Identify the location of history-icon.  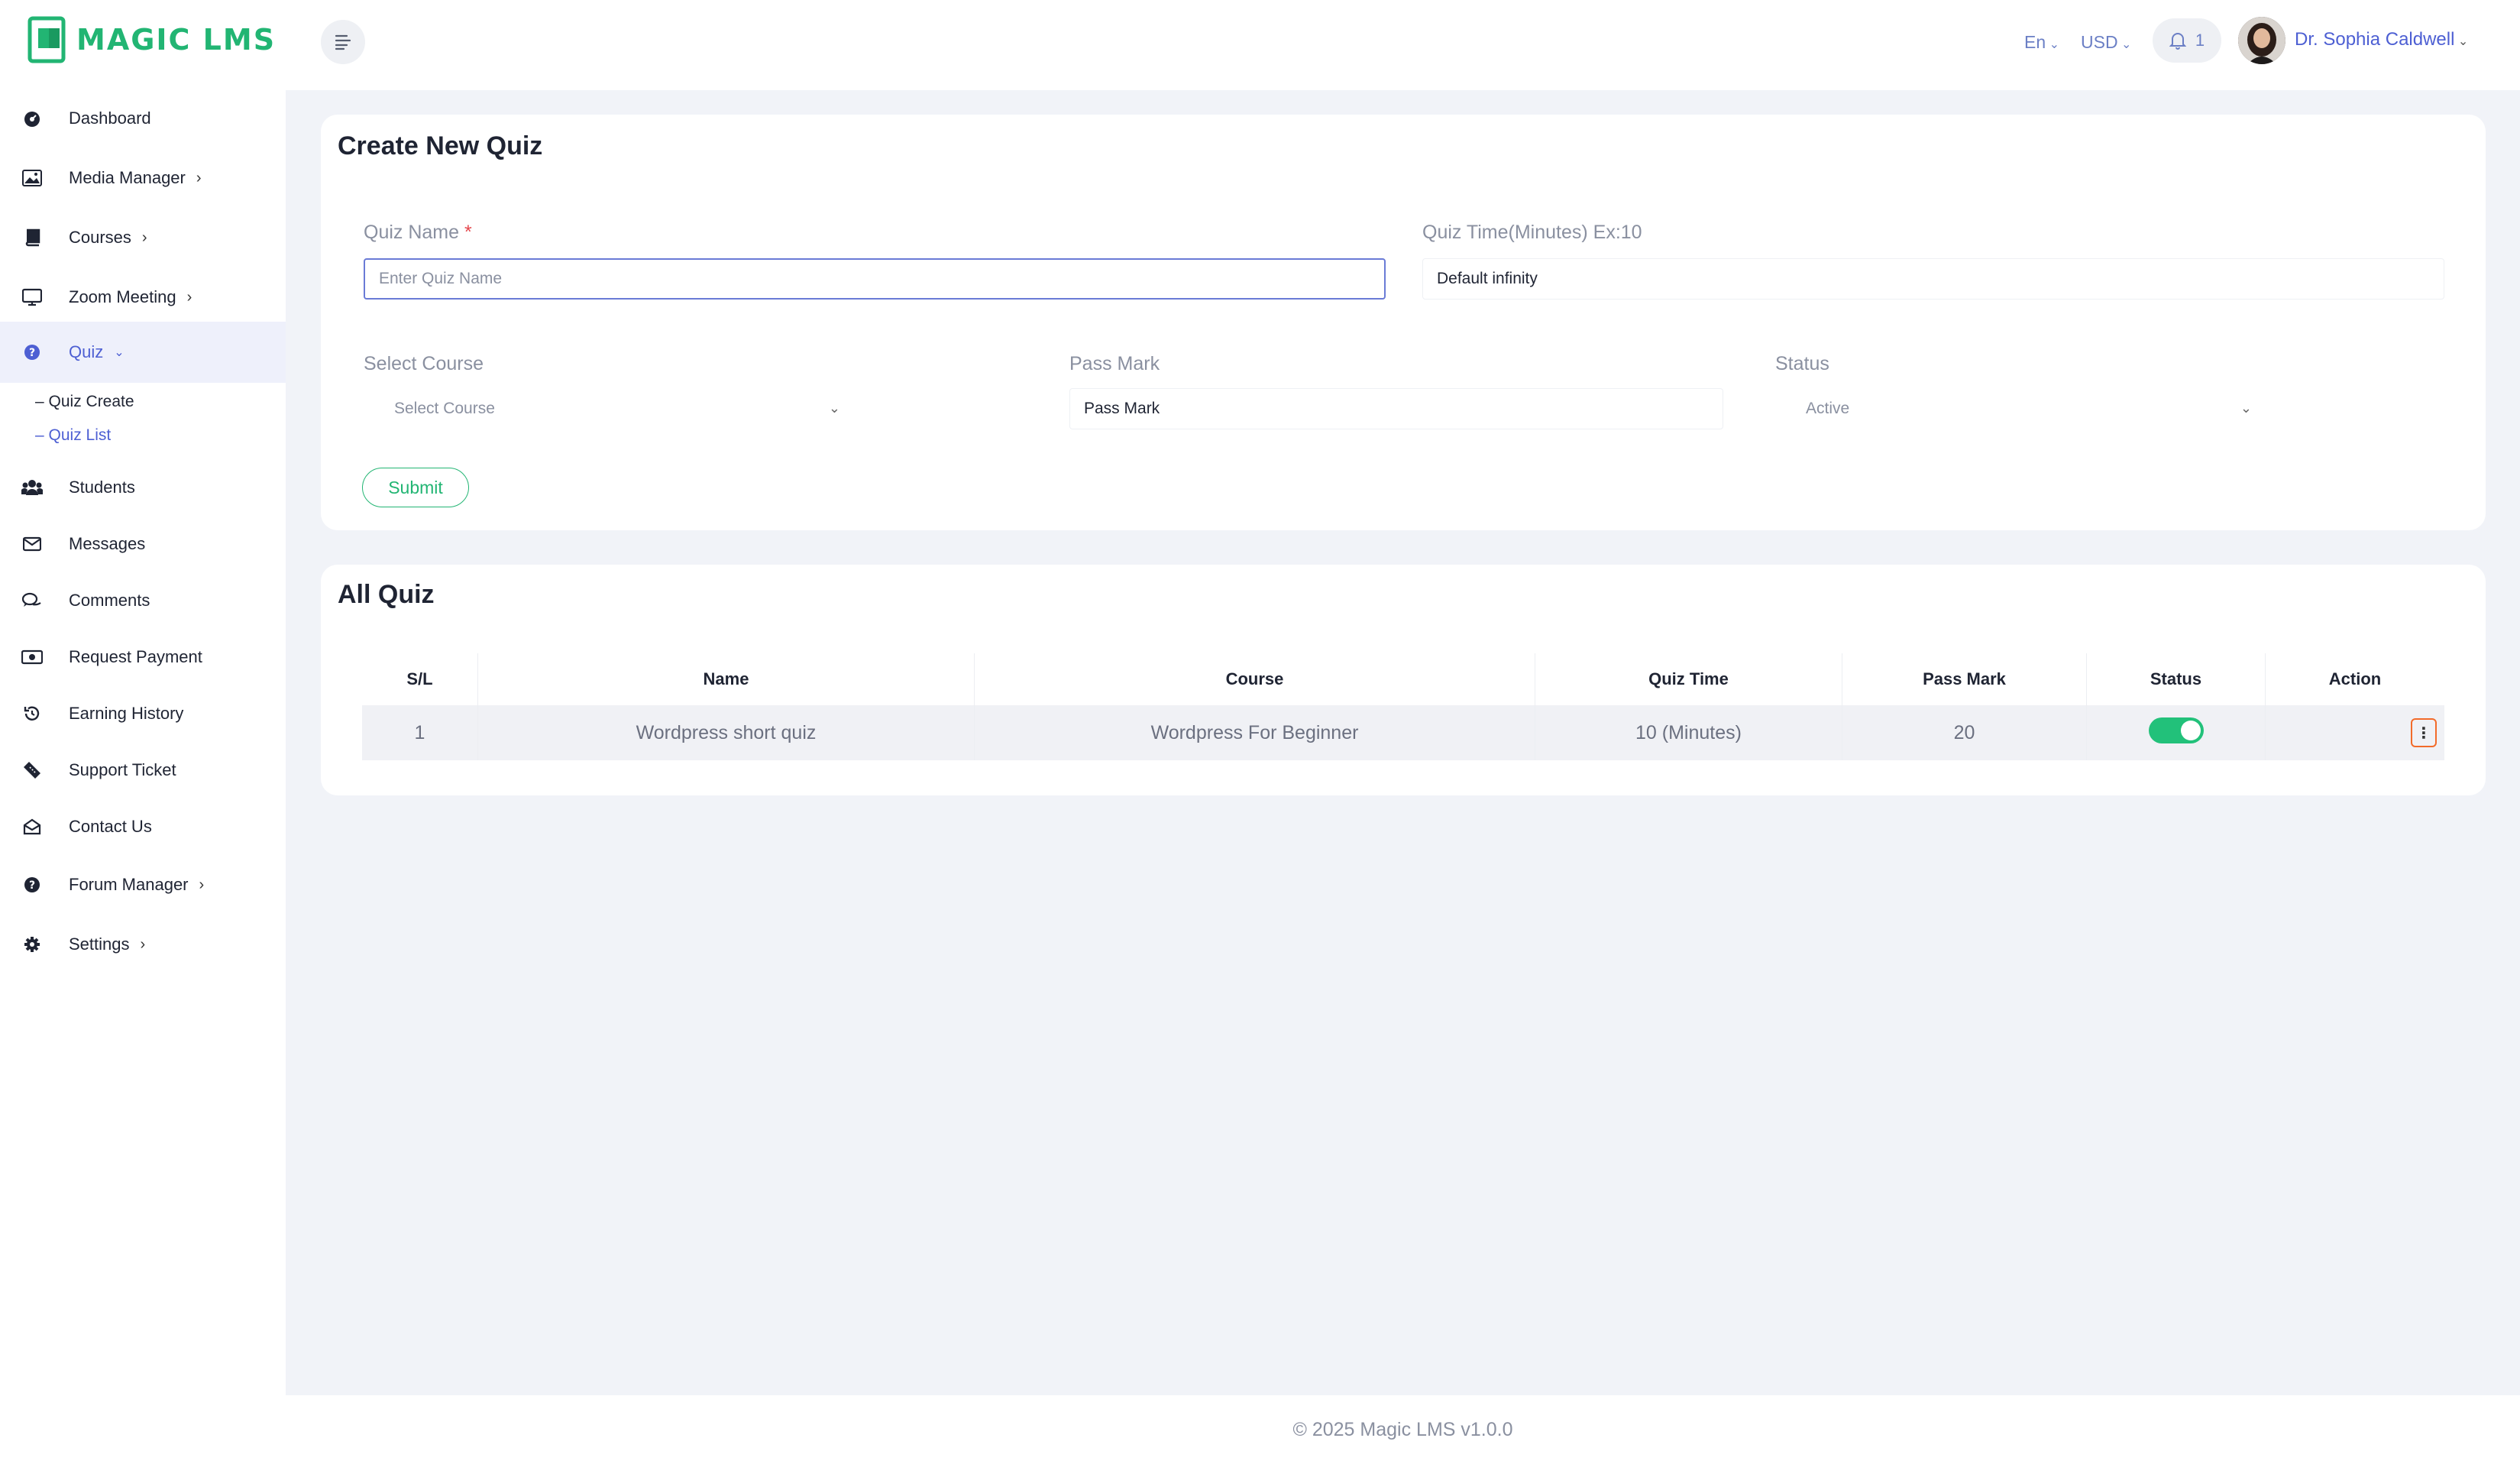
(32, 713).